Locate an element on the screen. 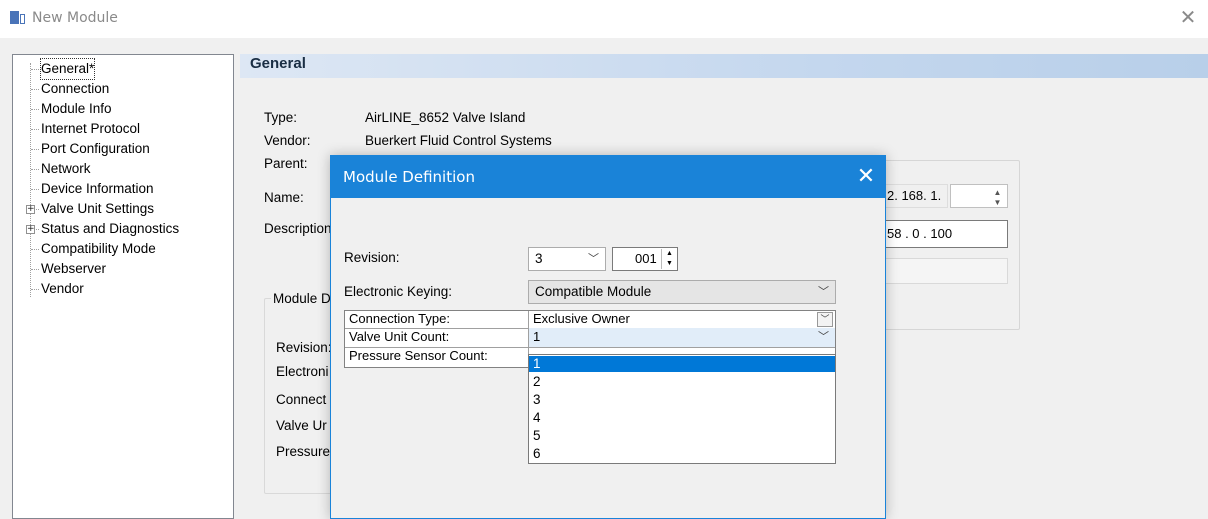 The height and width of the screenshot is (519, 1208). revision-major-select: 3 ﹀ is located at coordinates (567, 259).